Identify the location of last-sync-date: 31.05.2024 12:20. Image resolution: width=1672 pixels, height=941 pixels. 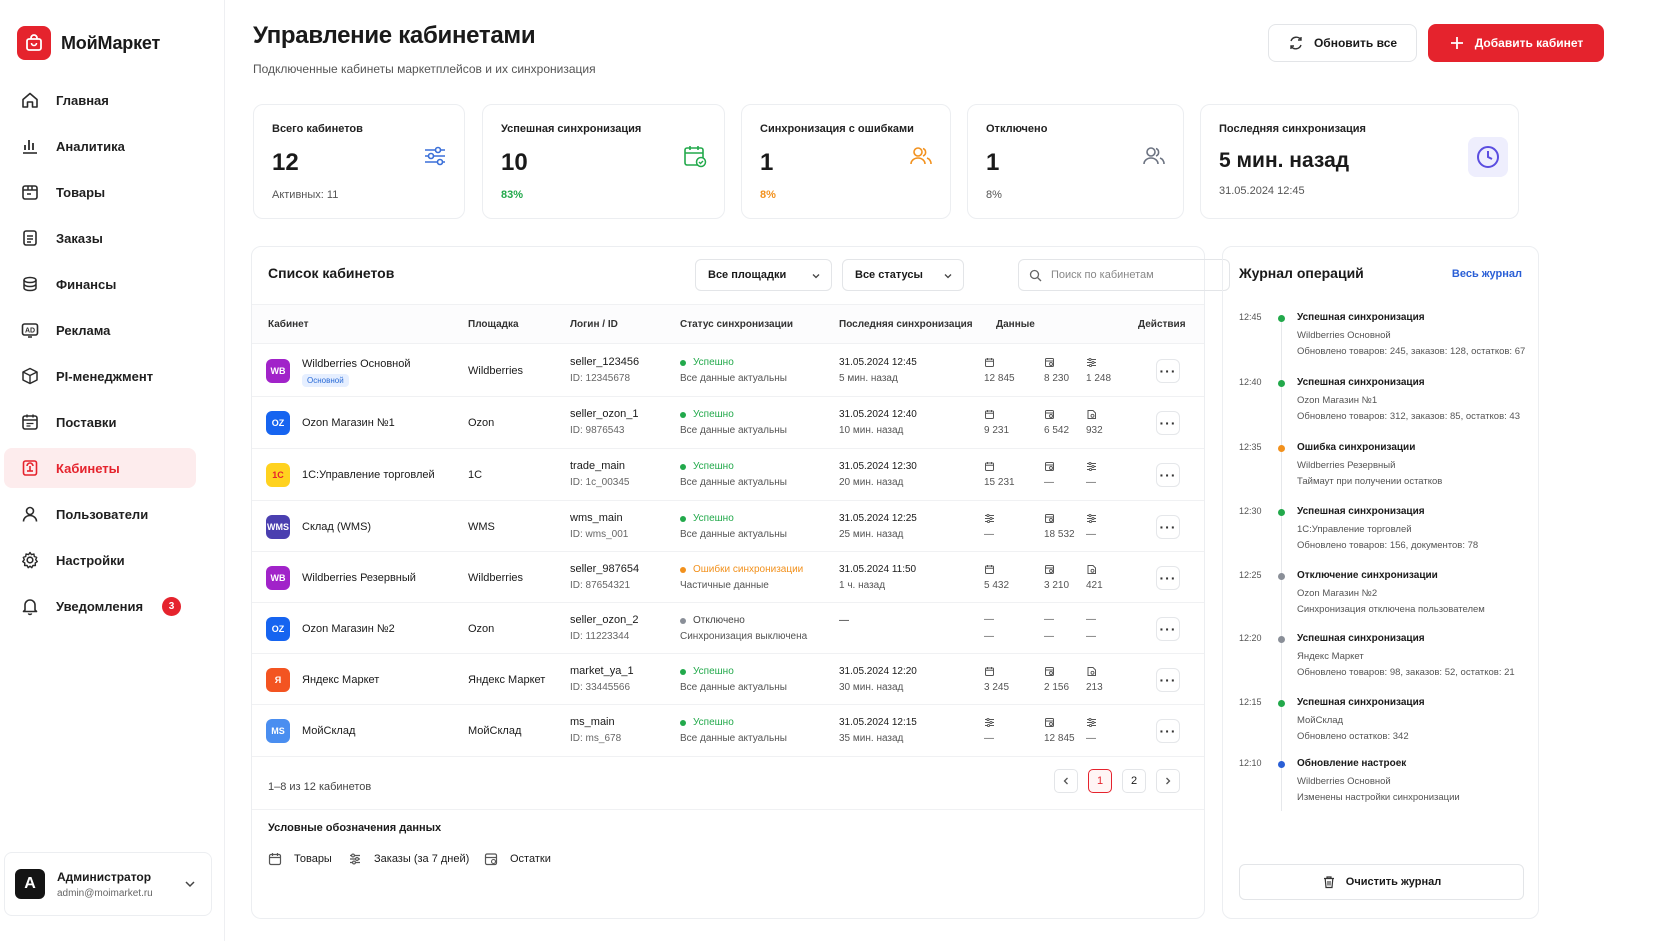
(878, 671).